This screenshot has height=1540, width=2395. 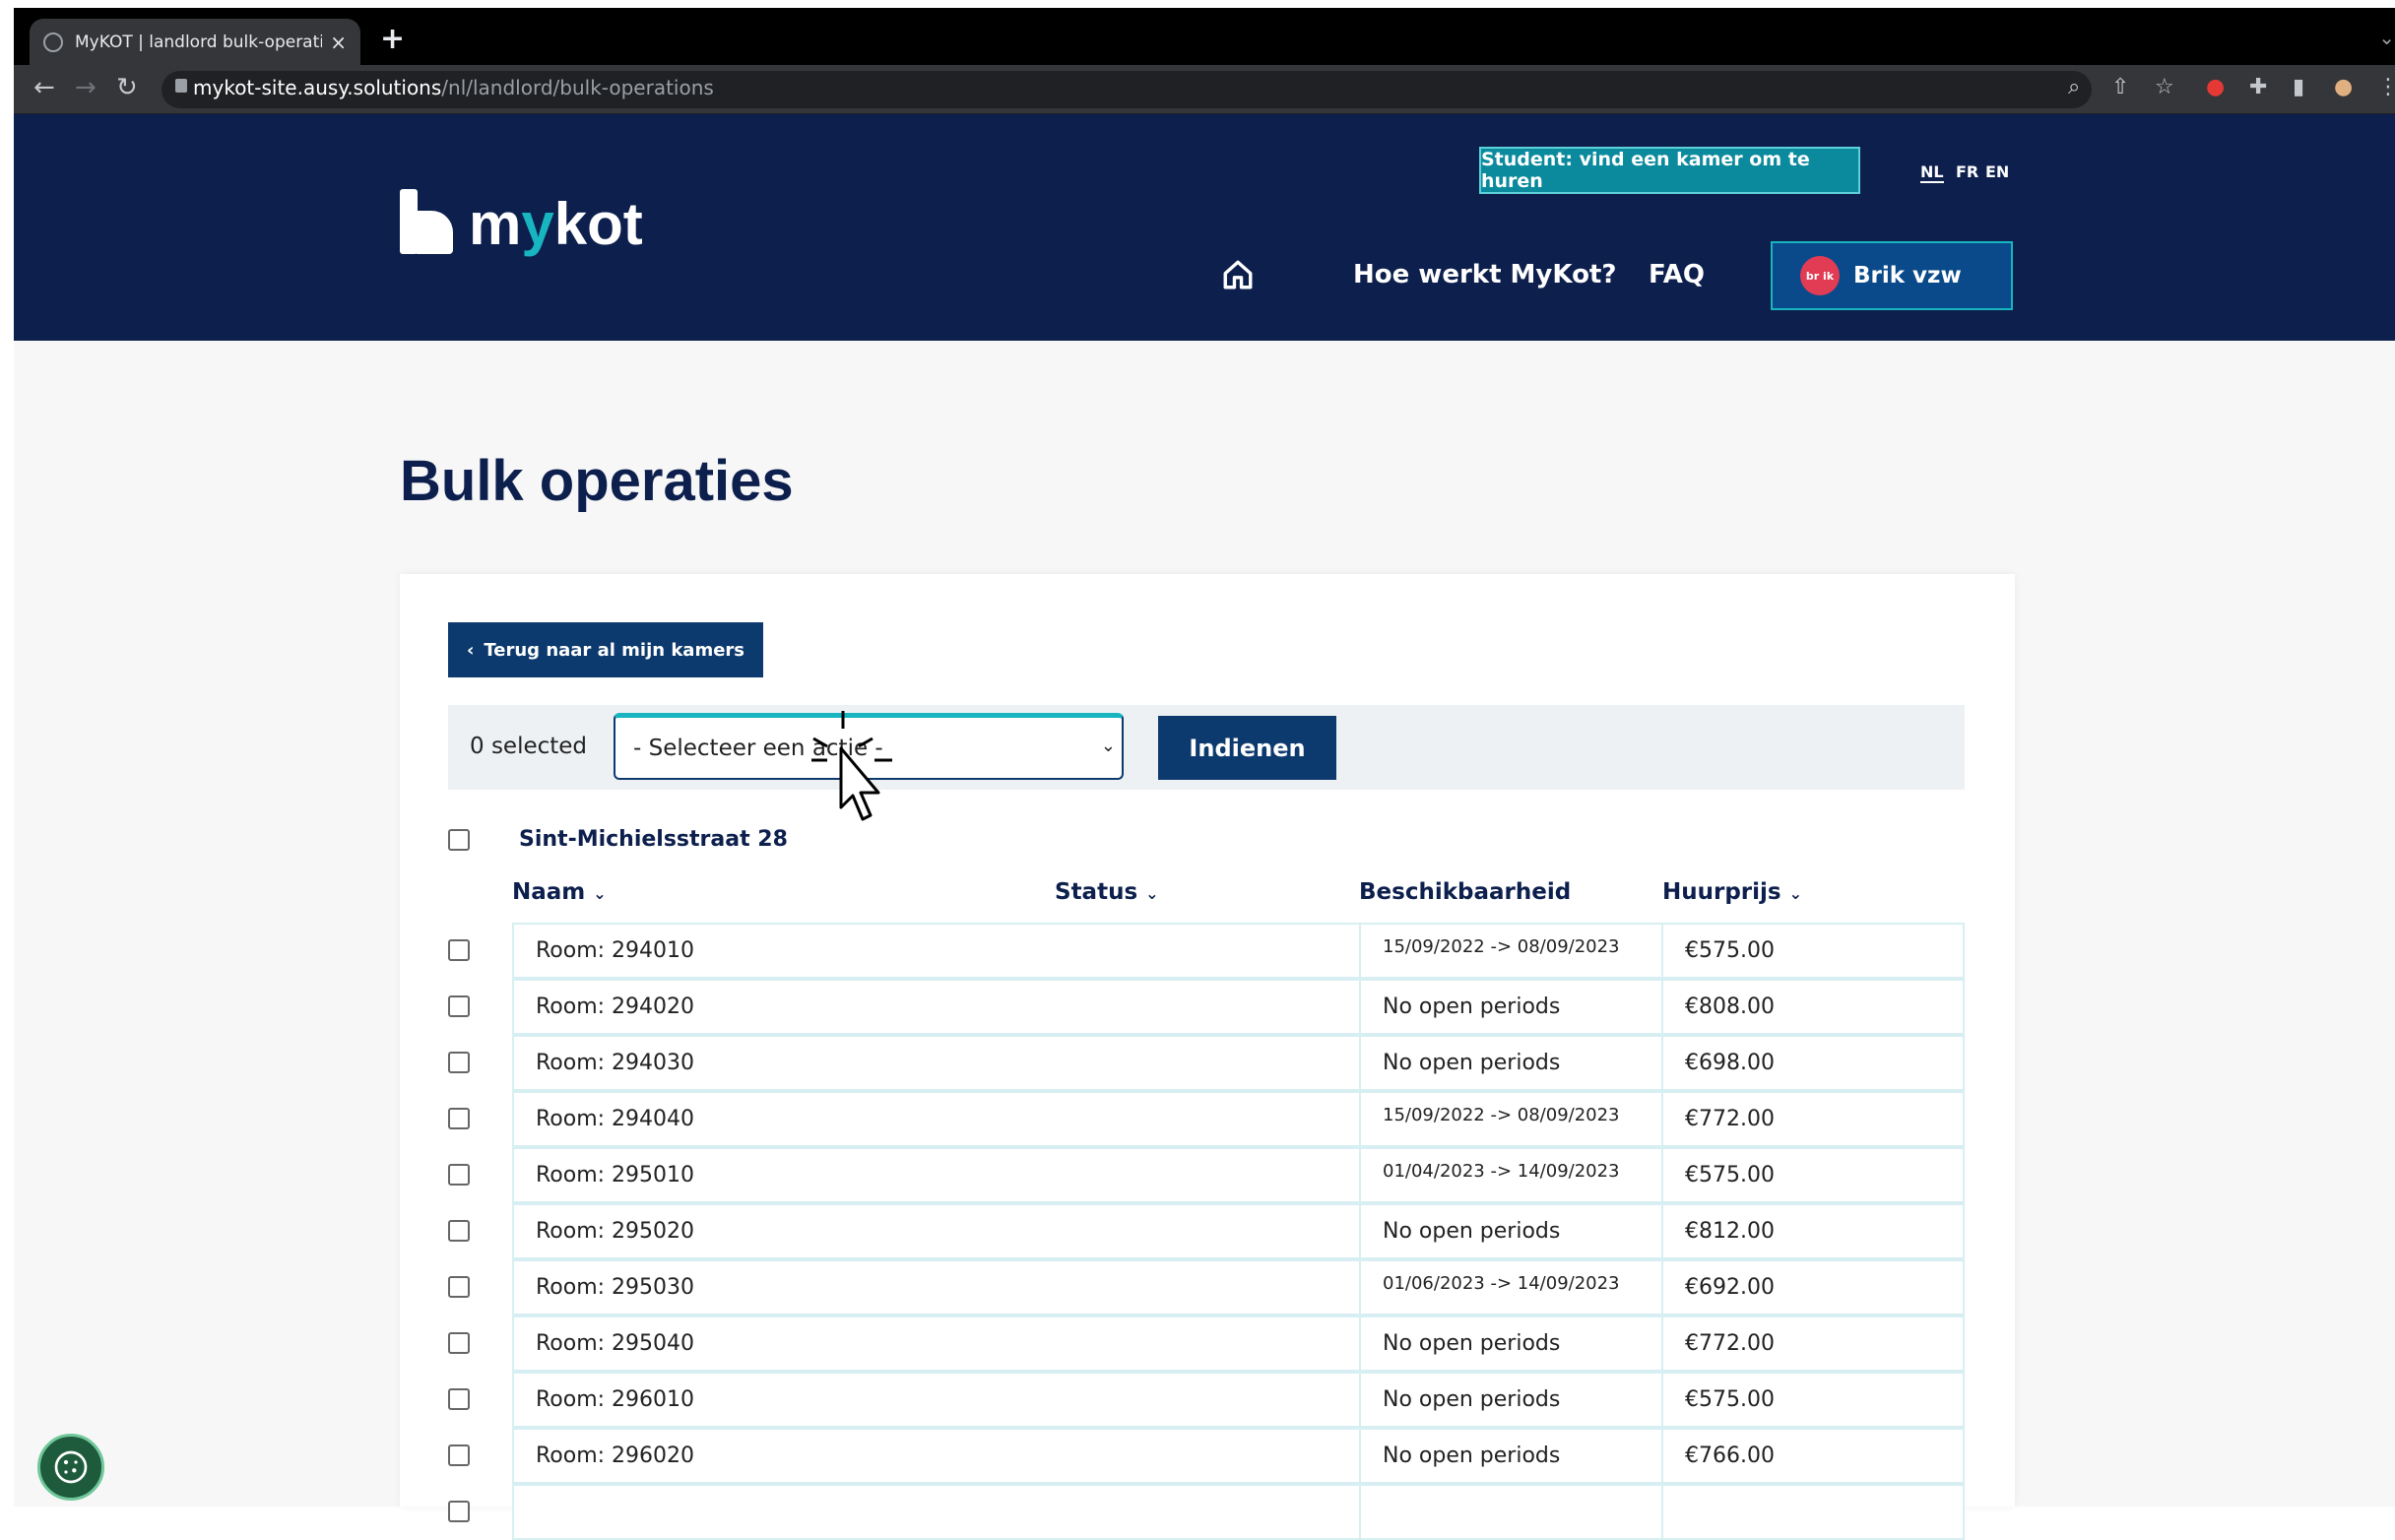 I want to click on availability-cell: 01/06/2023 -> 14/09/2023, so click(x=1511, y=1287).